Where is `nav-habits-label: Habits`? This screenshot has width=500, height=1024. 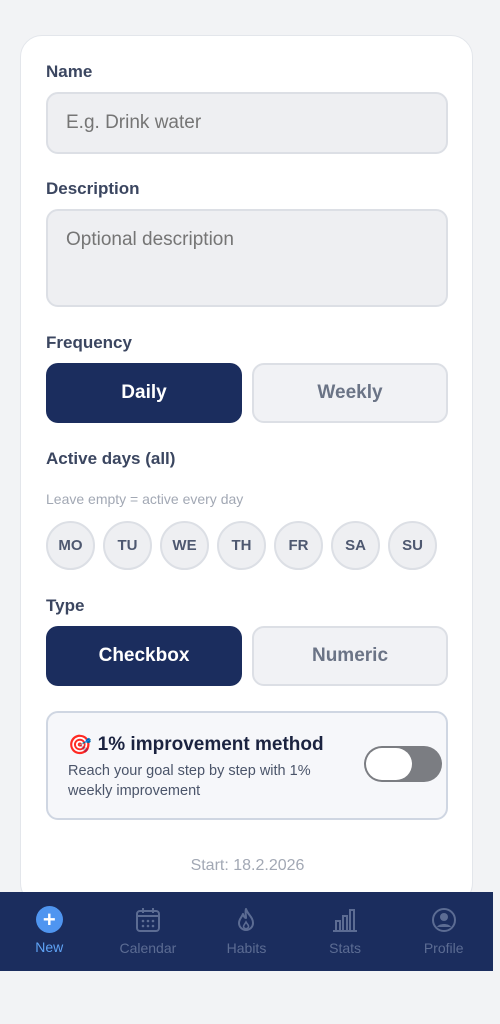 nav-habits-label: Habits is located at coordinates (246, 948).